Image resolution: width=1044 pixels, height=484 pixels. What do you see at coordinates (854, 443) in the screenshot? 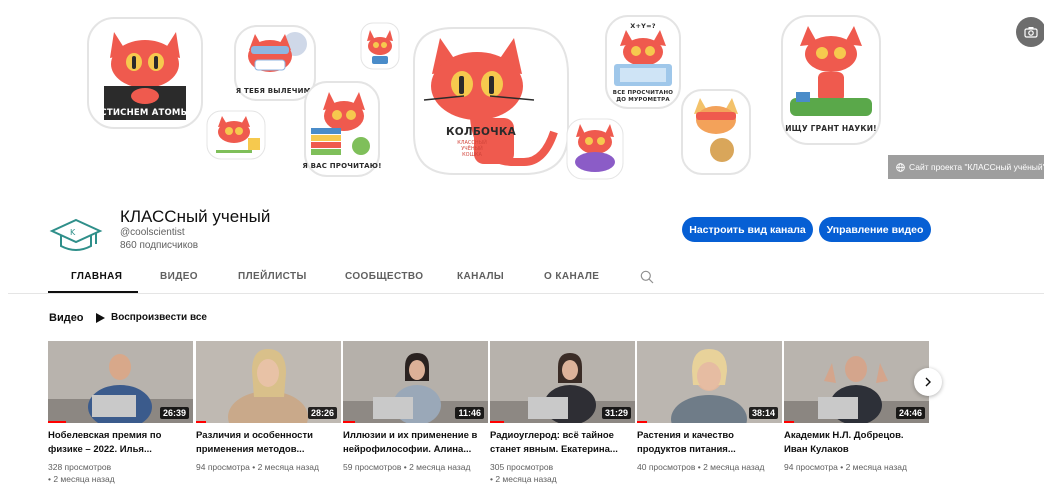
I see `video-title: Академик Н.Л. Добрецов. Иван Кулаков` at bounding box center [854, 443].